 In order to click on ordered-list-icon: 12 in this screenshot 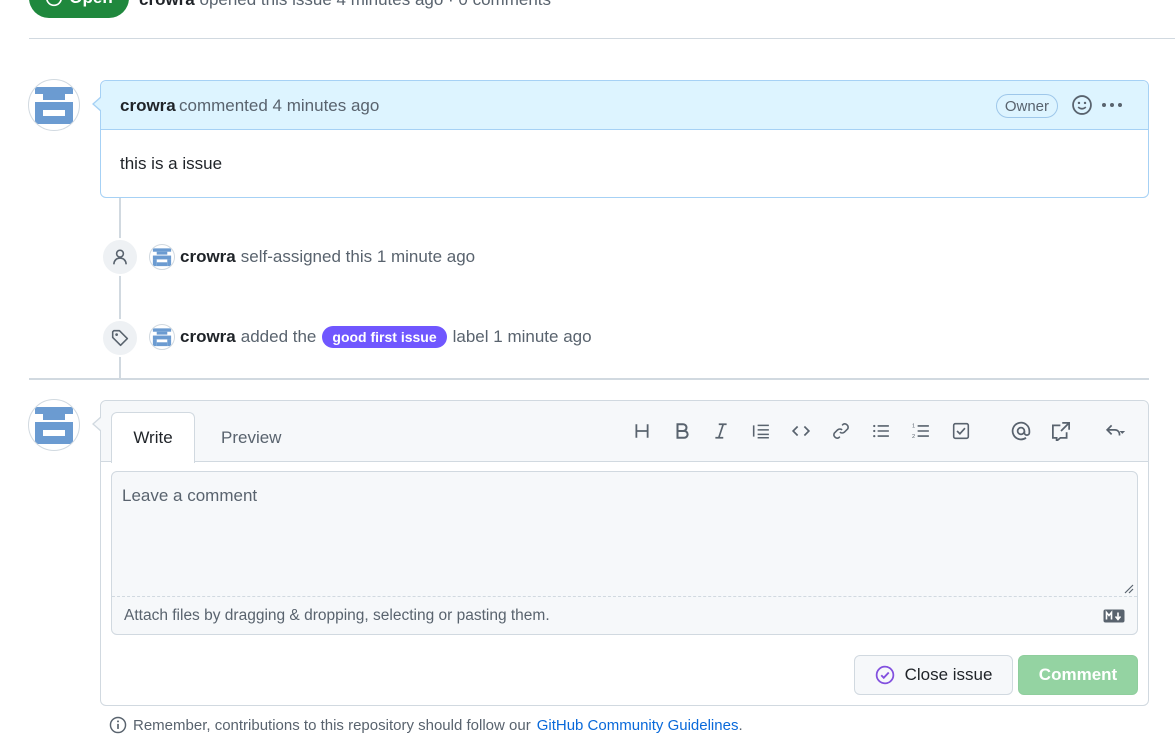, I will do `click(920, 432)`.